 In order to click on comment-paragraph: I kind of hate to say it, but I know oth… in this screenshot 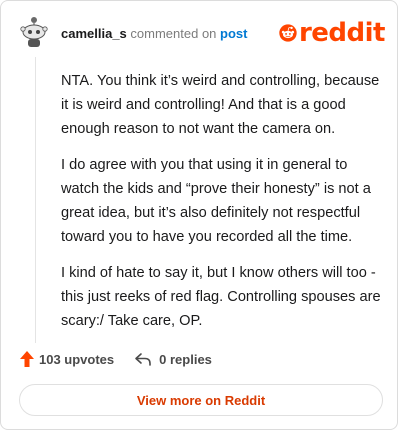, I will do `click(221, 297)`.